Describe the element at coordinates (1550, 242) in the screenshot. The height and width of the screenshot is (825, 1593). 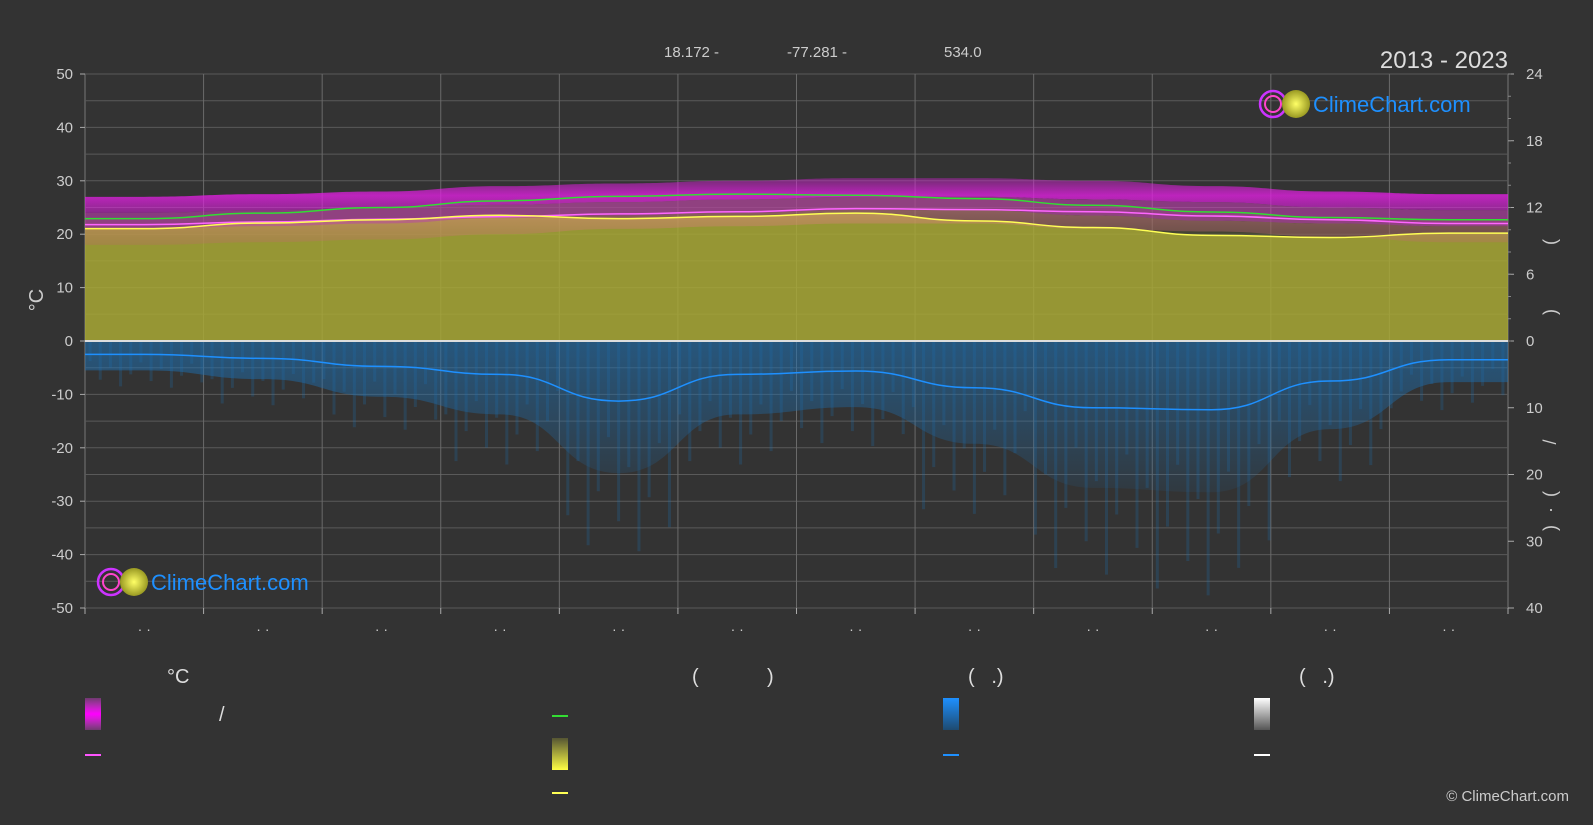
I see `right-axis-mark-1: (` at that location.